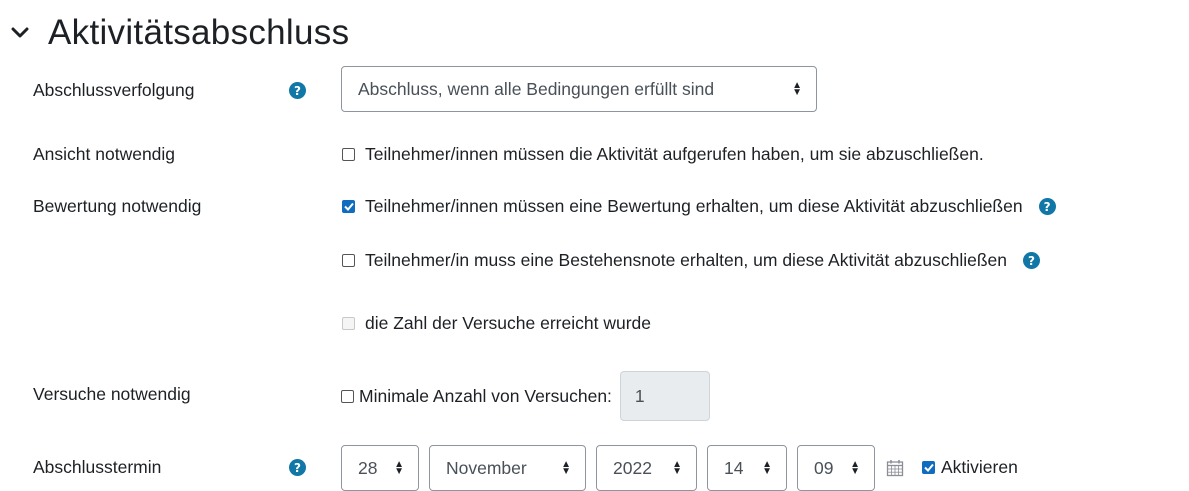 The width and height of the screenshot is (1189, 491). Describe the element at coordinates (486, 467) in the screenshot. I see `month-select-value: November` at that location.